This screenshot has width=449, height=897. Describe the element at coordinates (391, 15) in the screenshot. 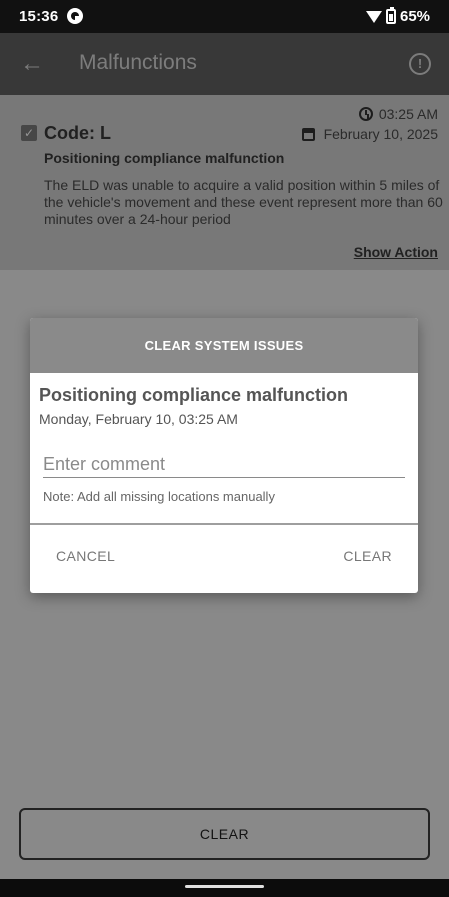

I see `battery-icon` at that location.